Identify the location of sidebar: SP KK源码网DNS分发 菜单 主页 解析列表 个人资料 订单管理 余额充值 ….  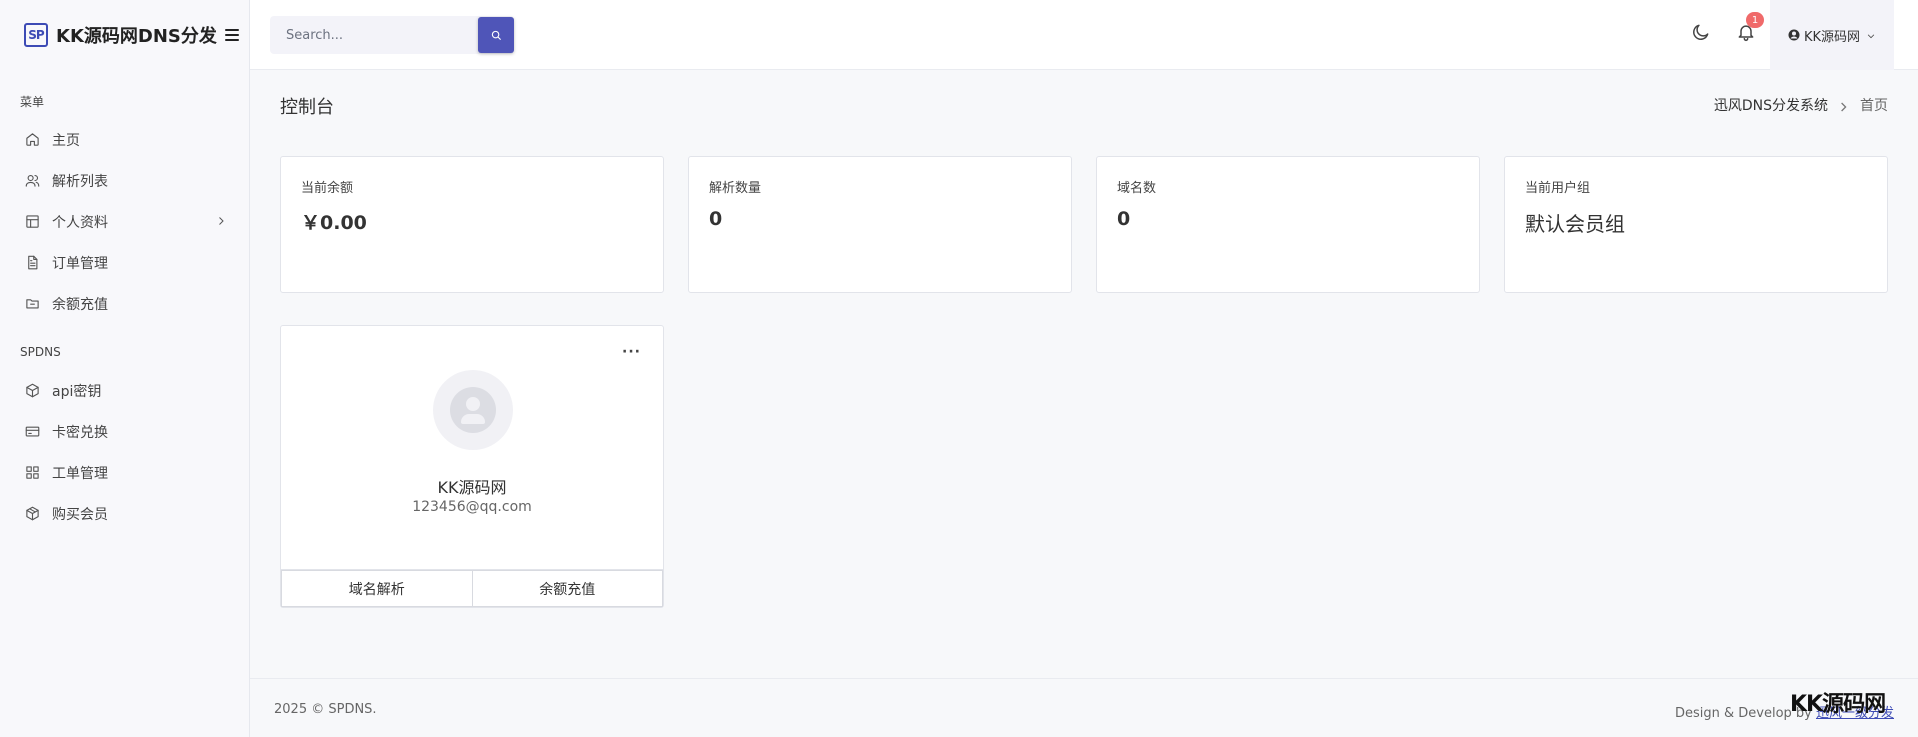
(125, 368).